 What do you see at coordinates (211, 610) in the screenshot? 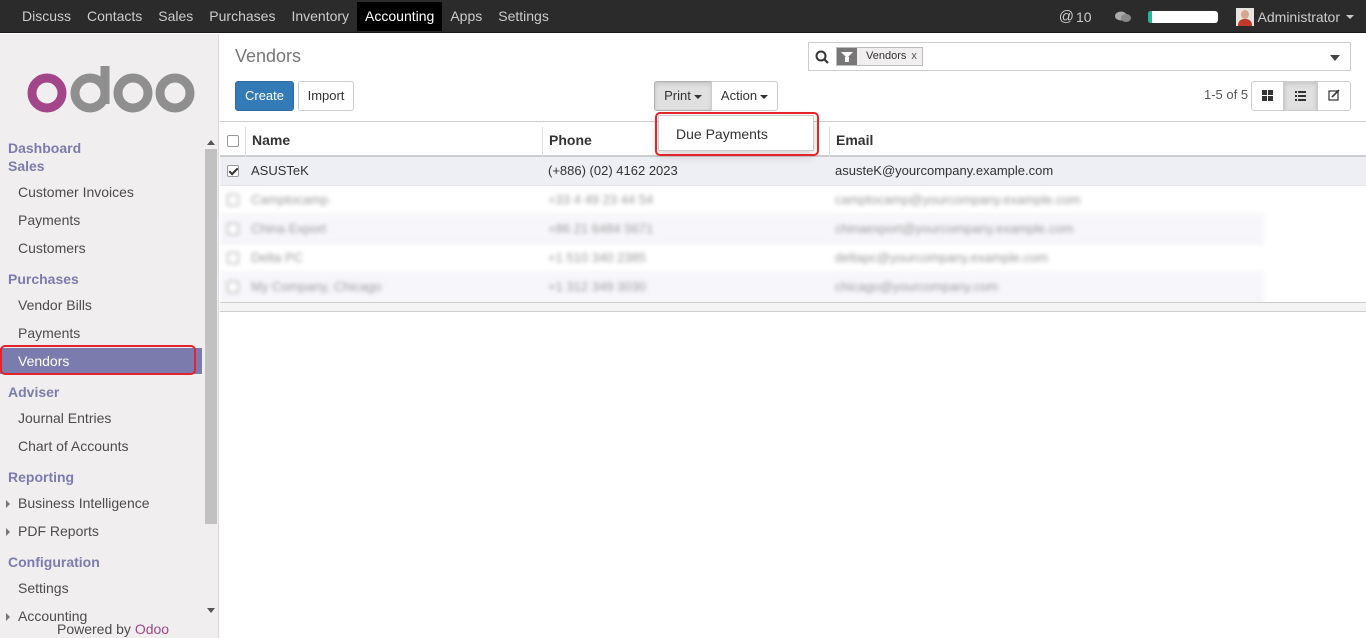
I see `scroll-down-icon` at bounding box center [211, 610].